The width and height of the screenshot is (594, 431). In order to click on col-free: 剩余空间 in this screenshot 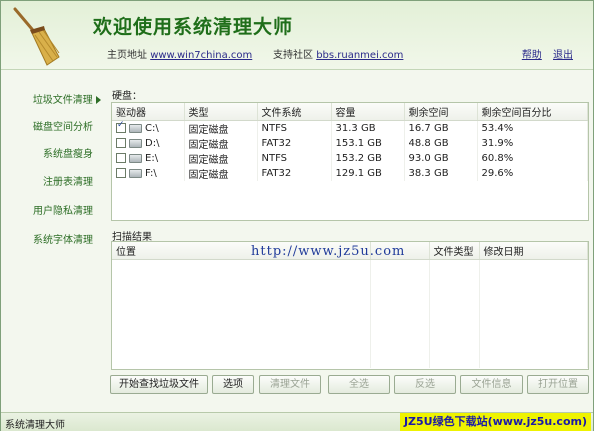, I will do `click(441, 112)`.